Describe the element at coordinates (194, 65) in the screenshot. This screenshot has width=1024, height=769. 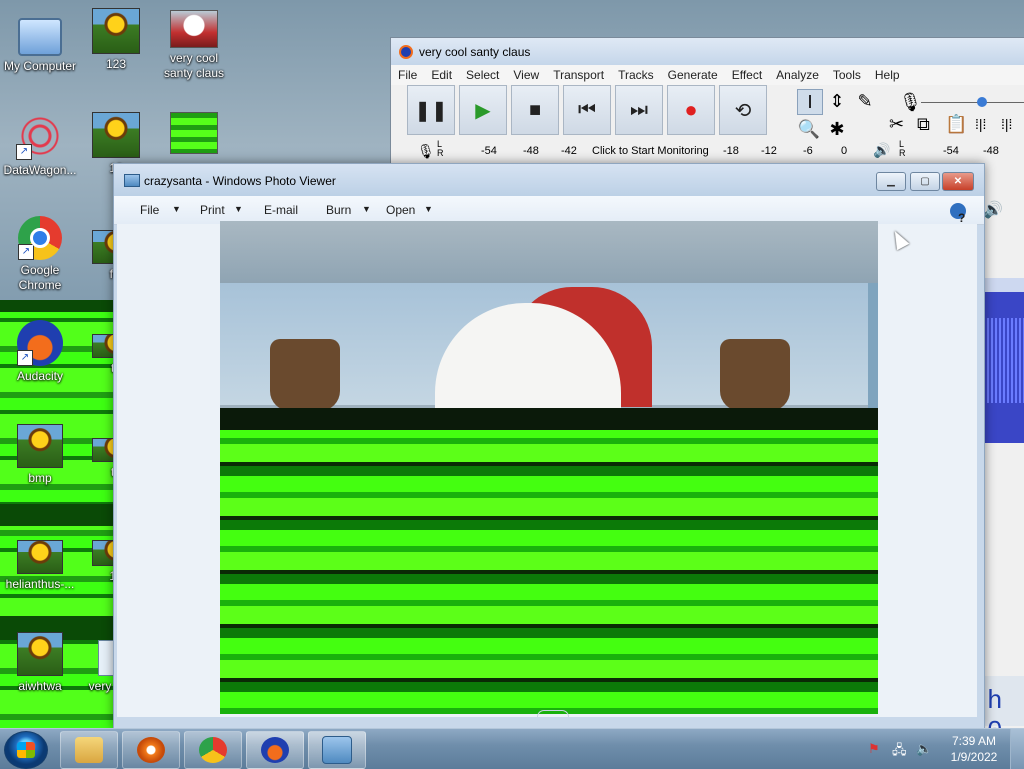
I see `desktop-icon-label: very cool santy claus` at that location.